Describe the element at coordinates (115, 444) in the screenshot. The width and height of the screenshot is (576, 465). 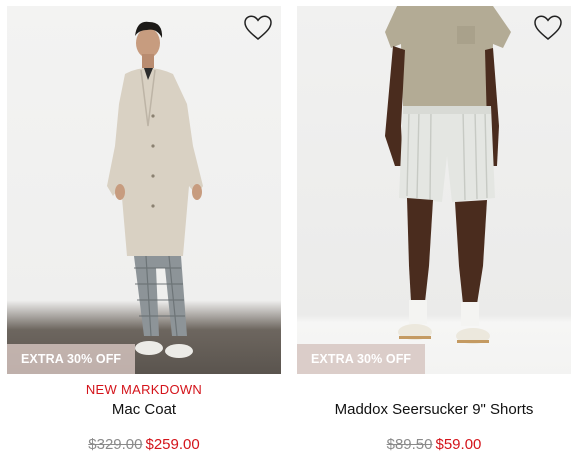
I see `original-price: $329.00` at that location.